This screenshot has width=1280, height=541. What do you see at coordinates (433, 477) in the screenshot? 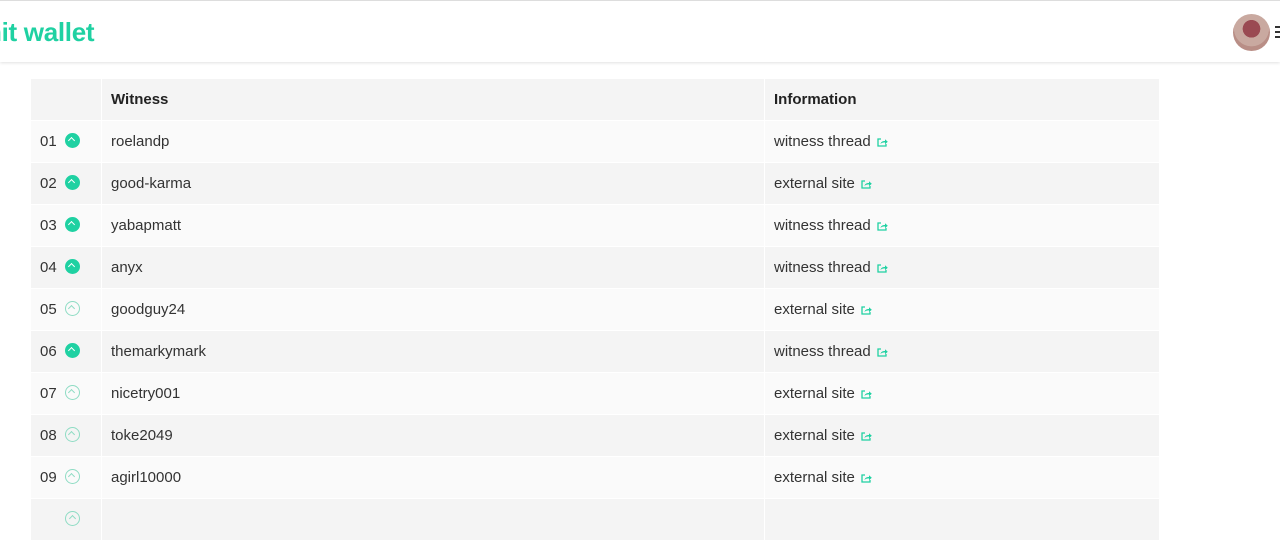
I see `witness-cell: agirl10000` at bounding box center [433, 477].